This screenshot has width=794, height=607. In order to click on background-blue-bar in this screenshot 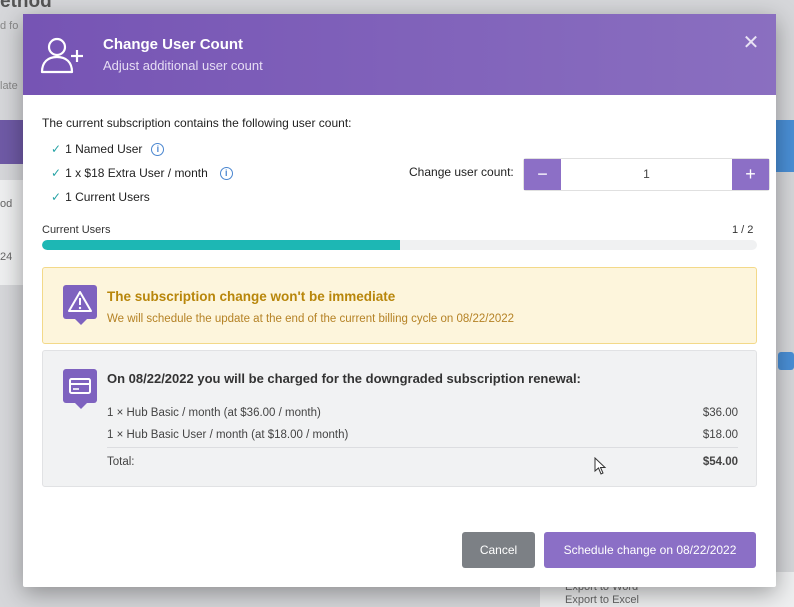, I will do `click(785, 146)`.